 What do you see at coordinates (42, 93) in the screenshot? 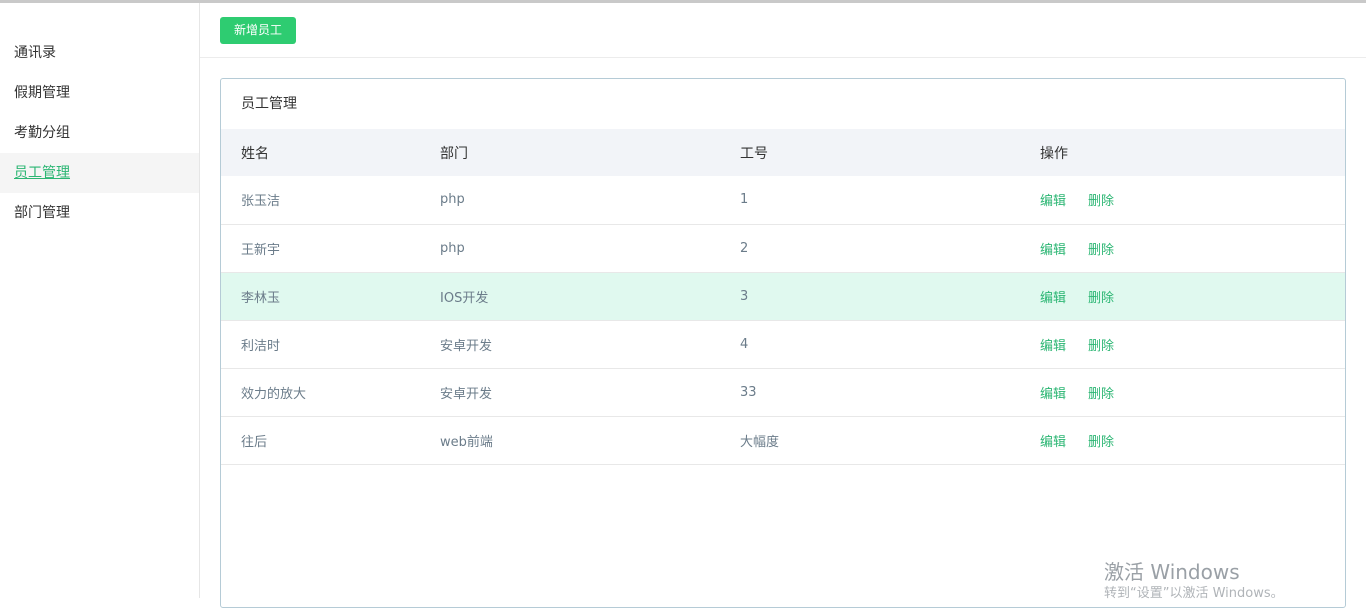
I see `sidebar-item-label: 假期管理` at bounding box center [42, 93].